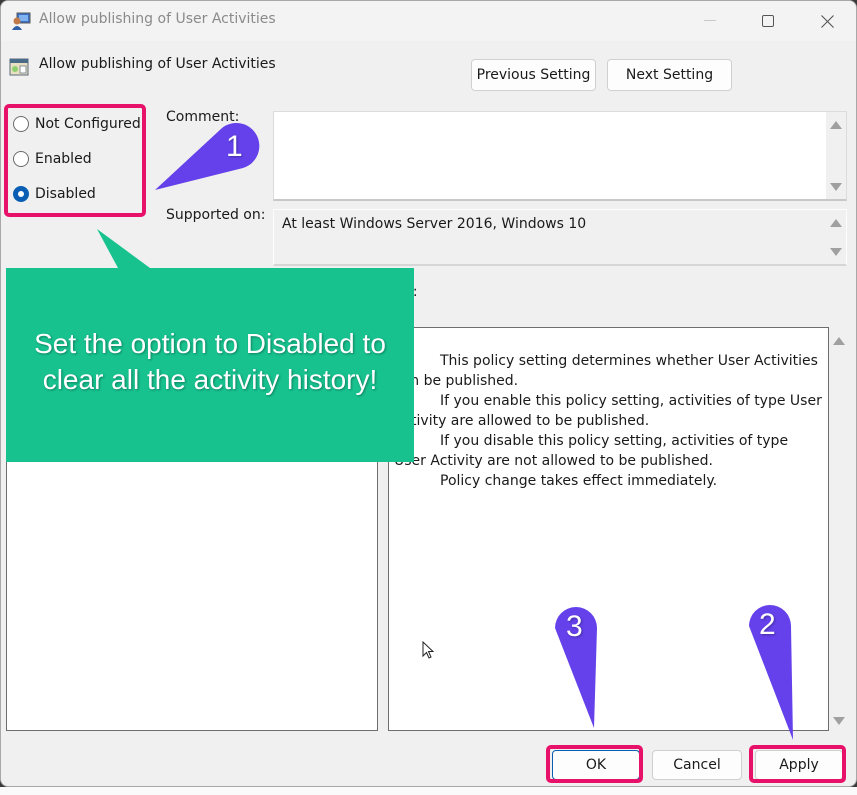 Image resolution: width=857 pixels, height=795 pixels. Describe the element at coordinates (203, 117) in the screenshot. I see `comment-label: Comment:` at that location.